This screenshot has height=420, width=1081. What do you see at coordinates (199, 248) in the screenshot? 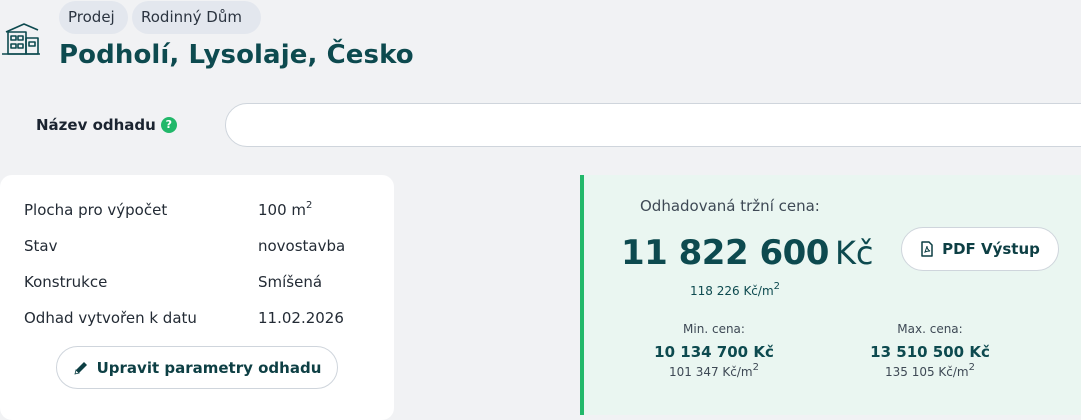
I see `param-row-condition: Stav novostavba` at bounding box center [199, 248].